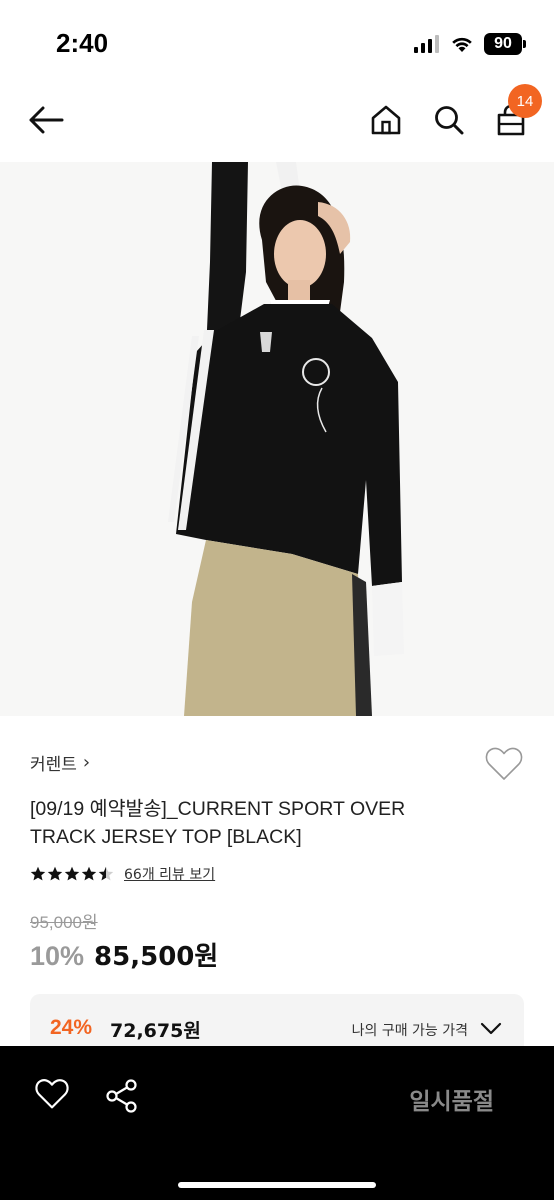 The image size is (554, 1200). I want to click on home-indicator, so click(277, 1185).